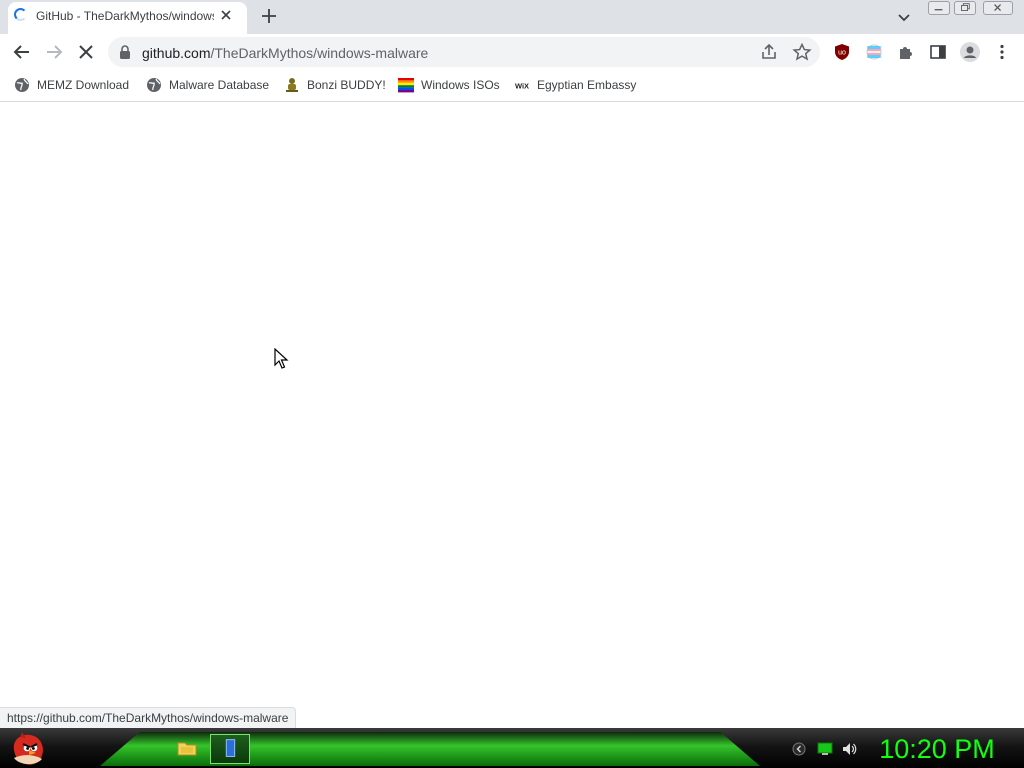 This screenshot has height=768, width=1024. I want to click on tab-close-icon, so click(226, 15).